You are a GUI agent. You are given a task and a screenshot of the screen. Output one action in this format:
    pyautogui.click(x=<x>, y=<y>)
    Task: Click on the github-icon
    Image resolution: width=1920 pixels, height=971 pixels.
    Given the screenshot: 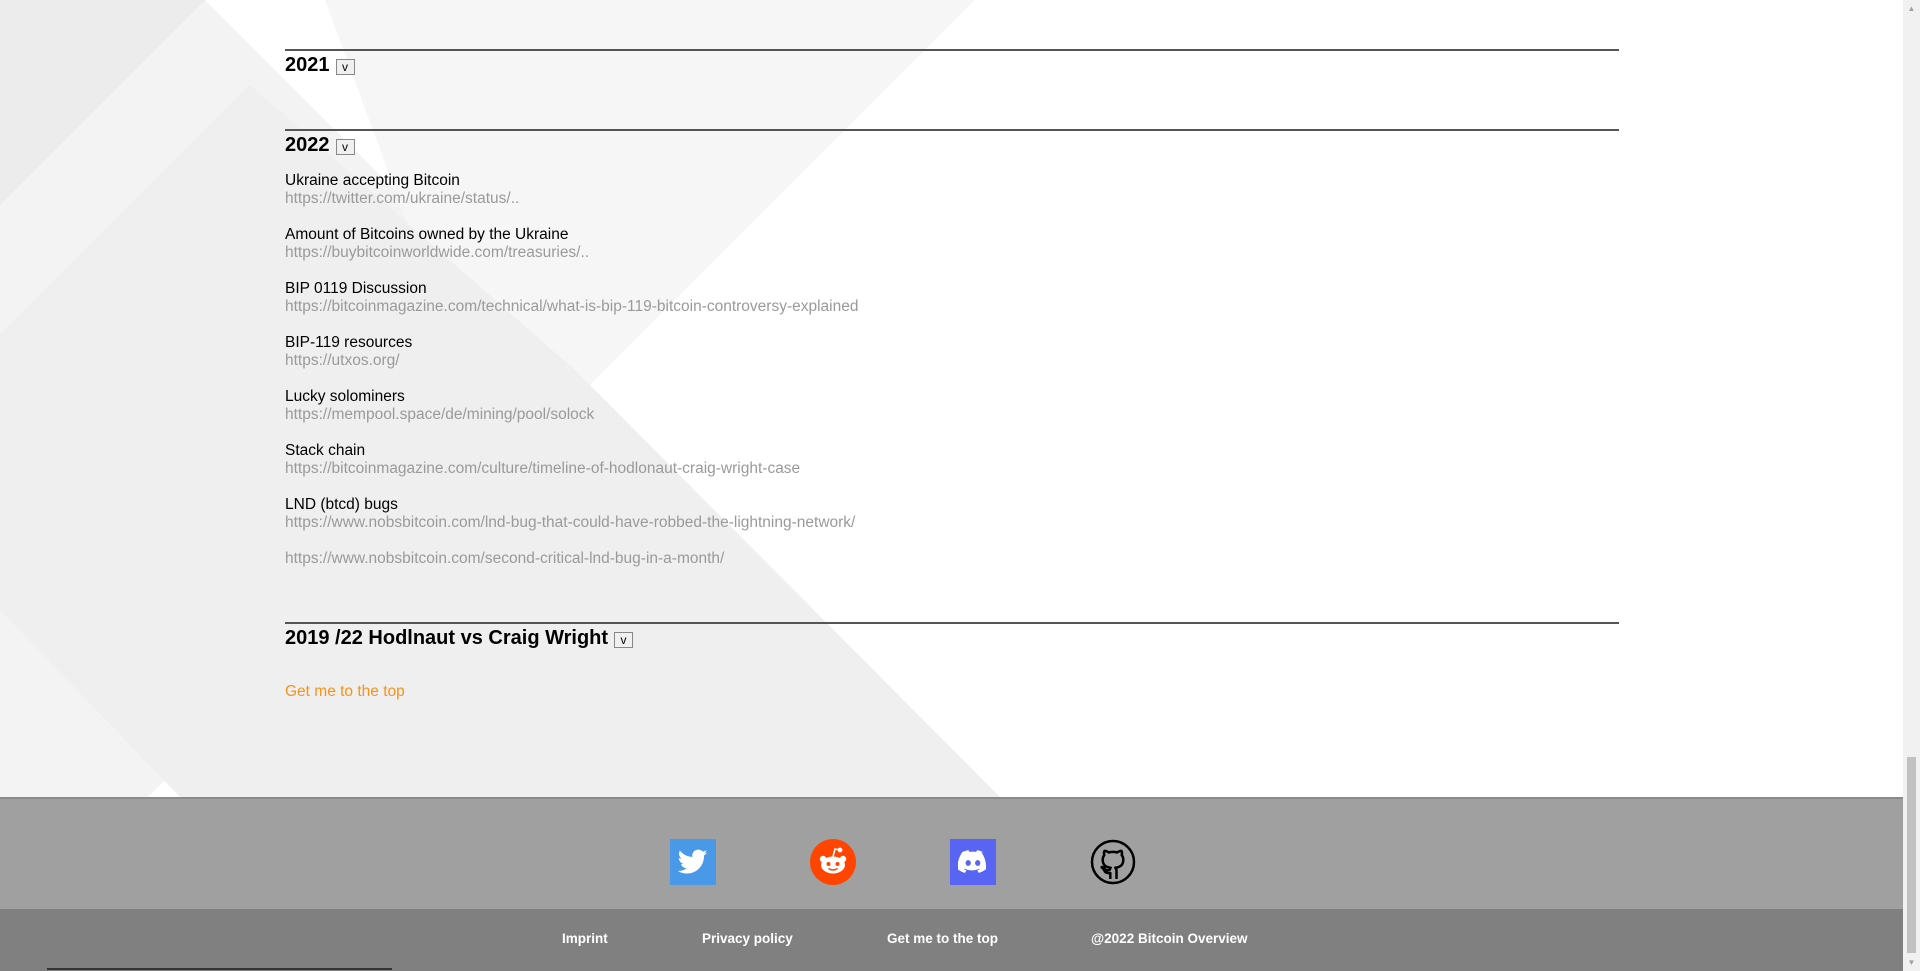 What is the action you would take?
    pyautogui.click(x=1113, y=862)
    